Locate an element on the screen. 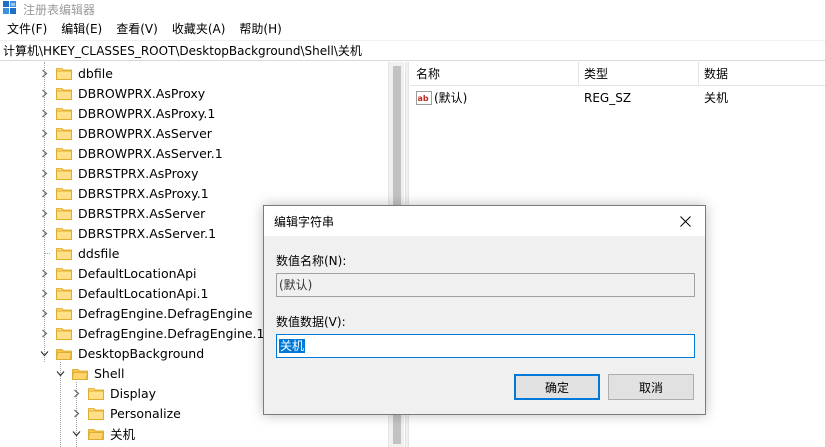  value-name: (默认) is located at coordinates (451, 98).